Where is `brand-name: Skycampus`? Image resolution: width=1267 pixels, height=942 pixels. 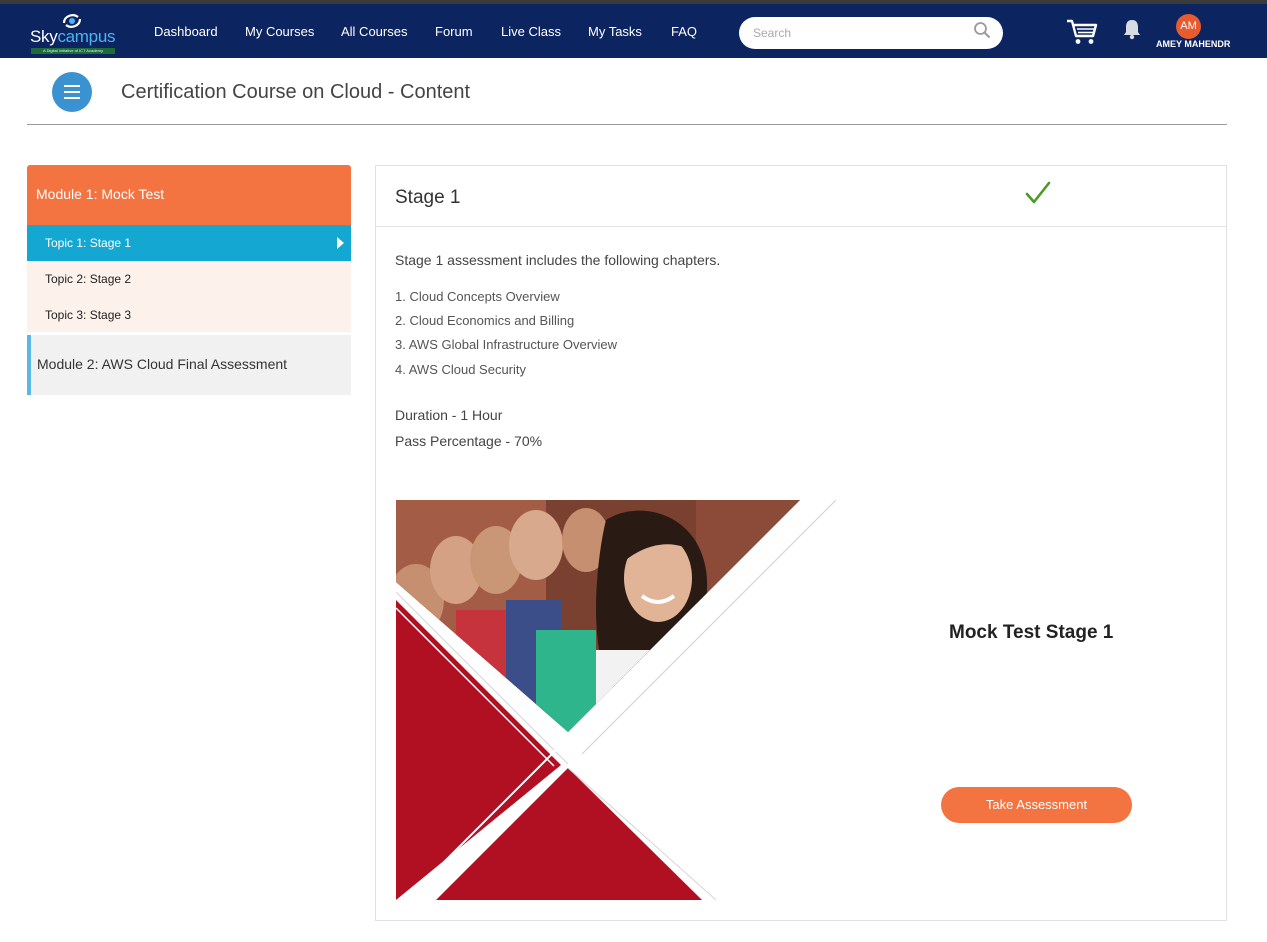
brand-name: Skycampus is located at coordinates (72, 37).